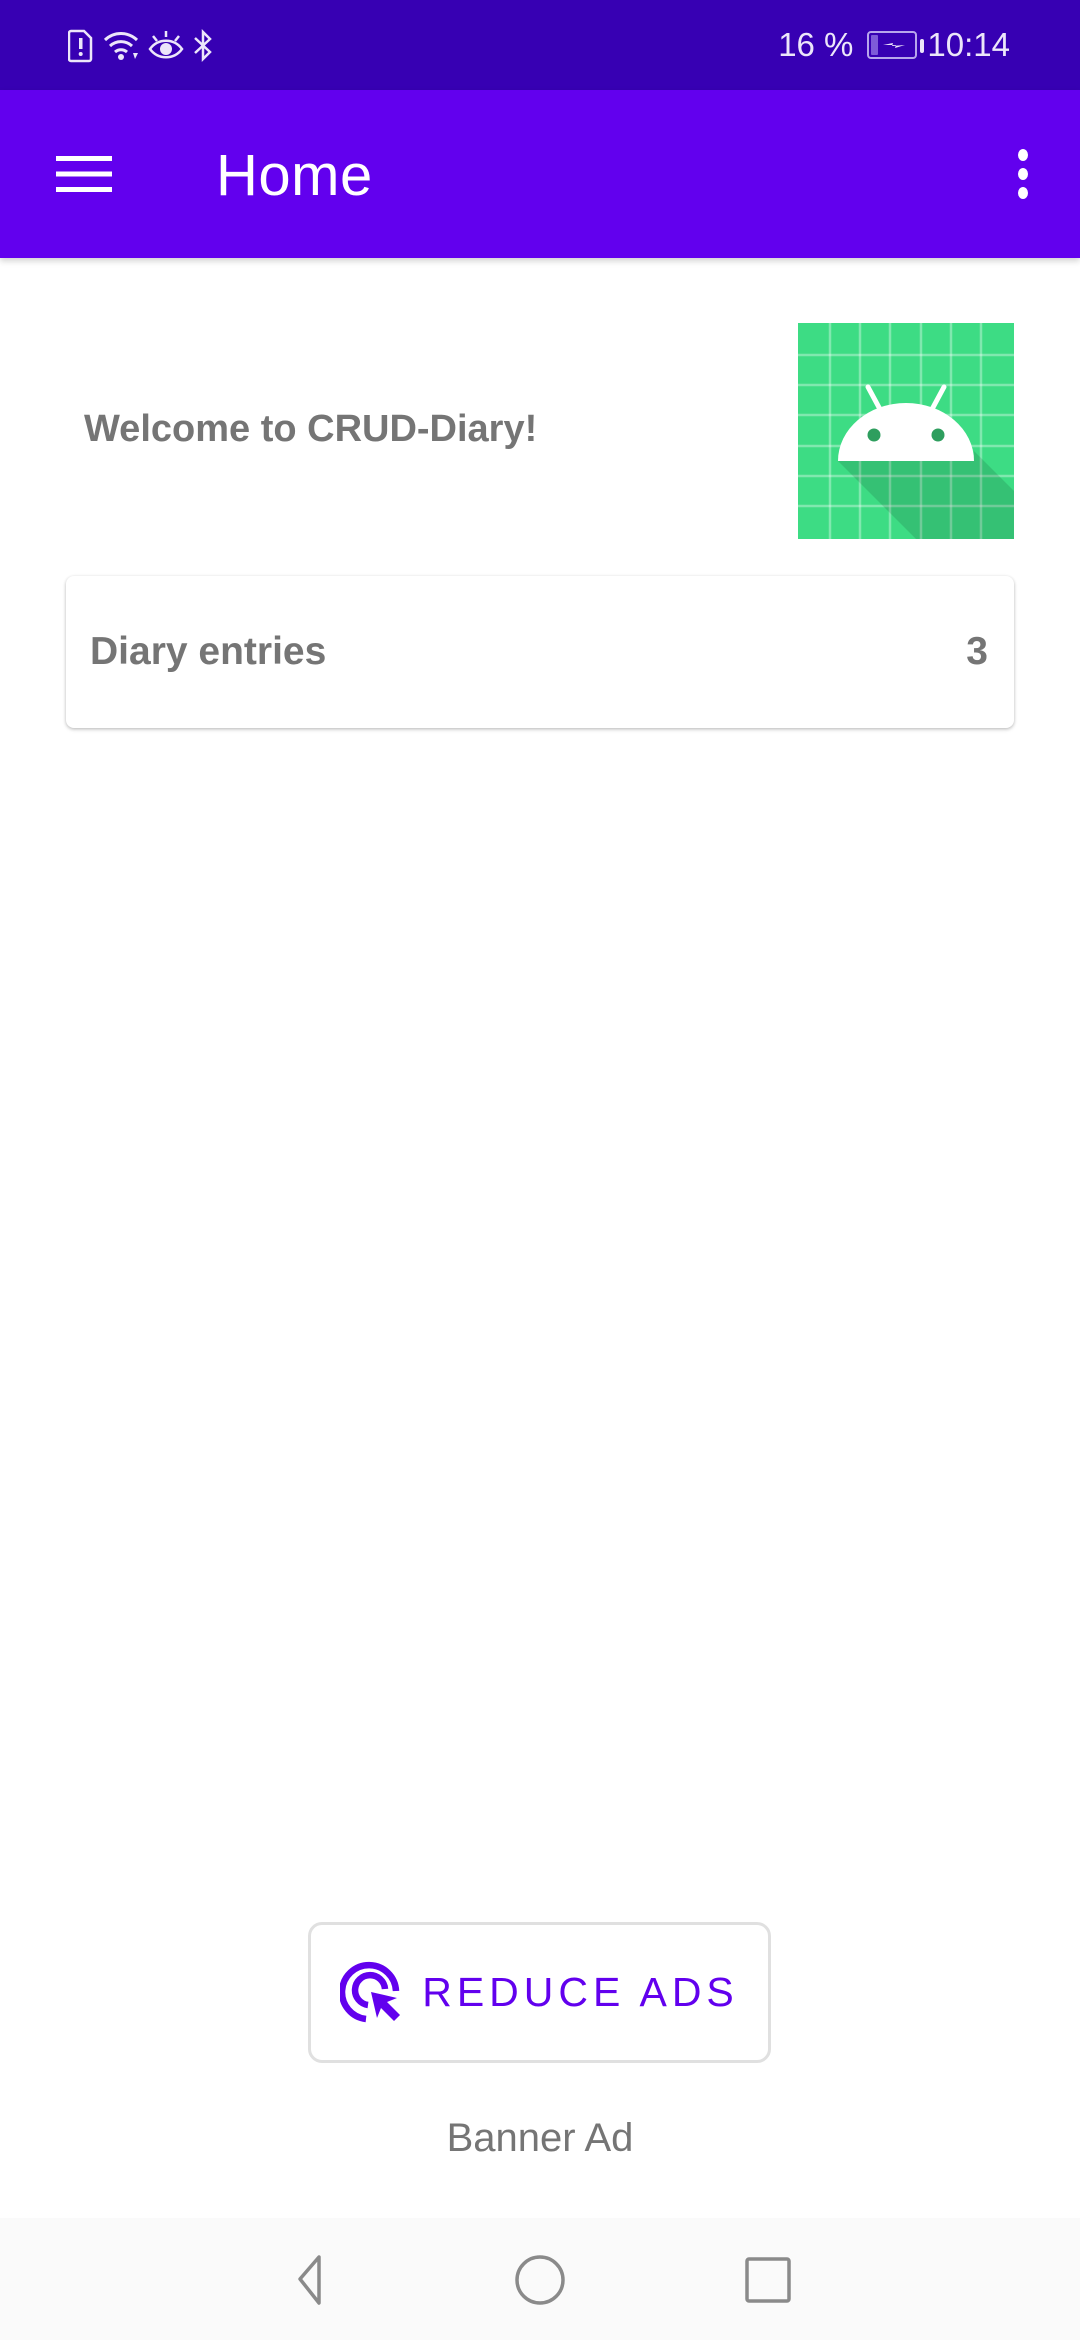  I want to click on charging-bolt-icon, so click(894, 45).